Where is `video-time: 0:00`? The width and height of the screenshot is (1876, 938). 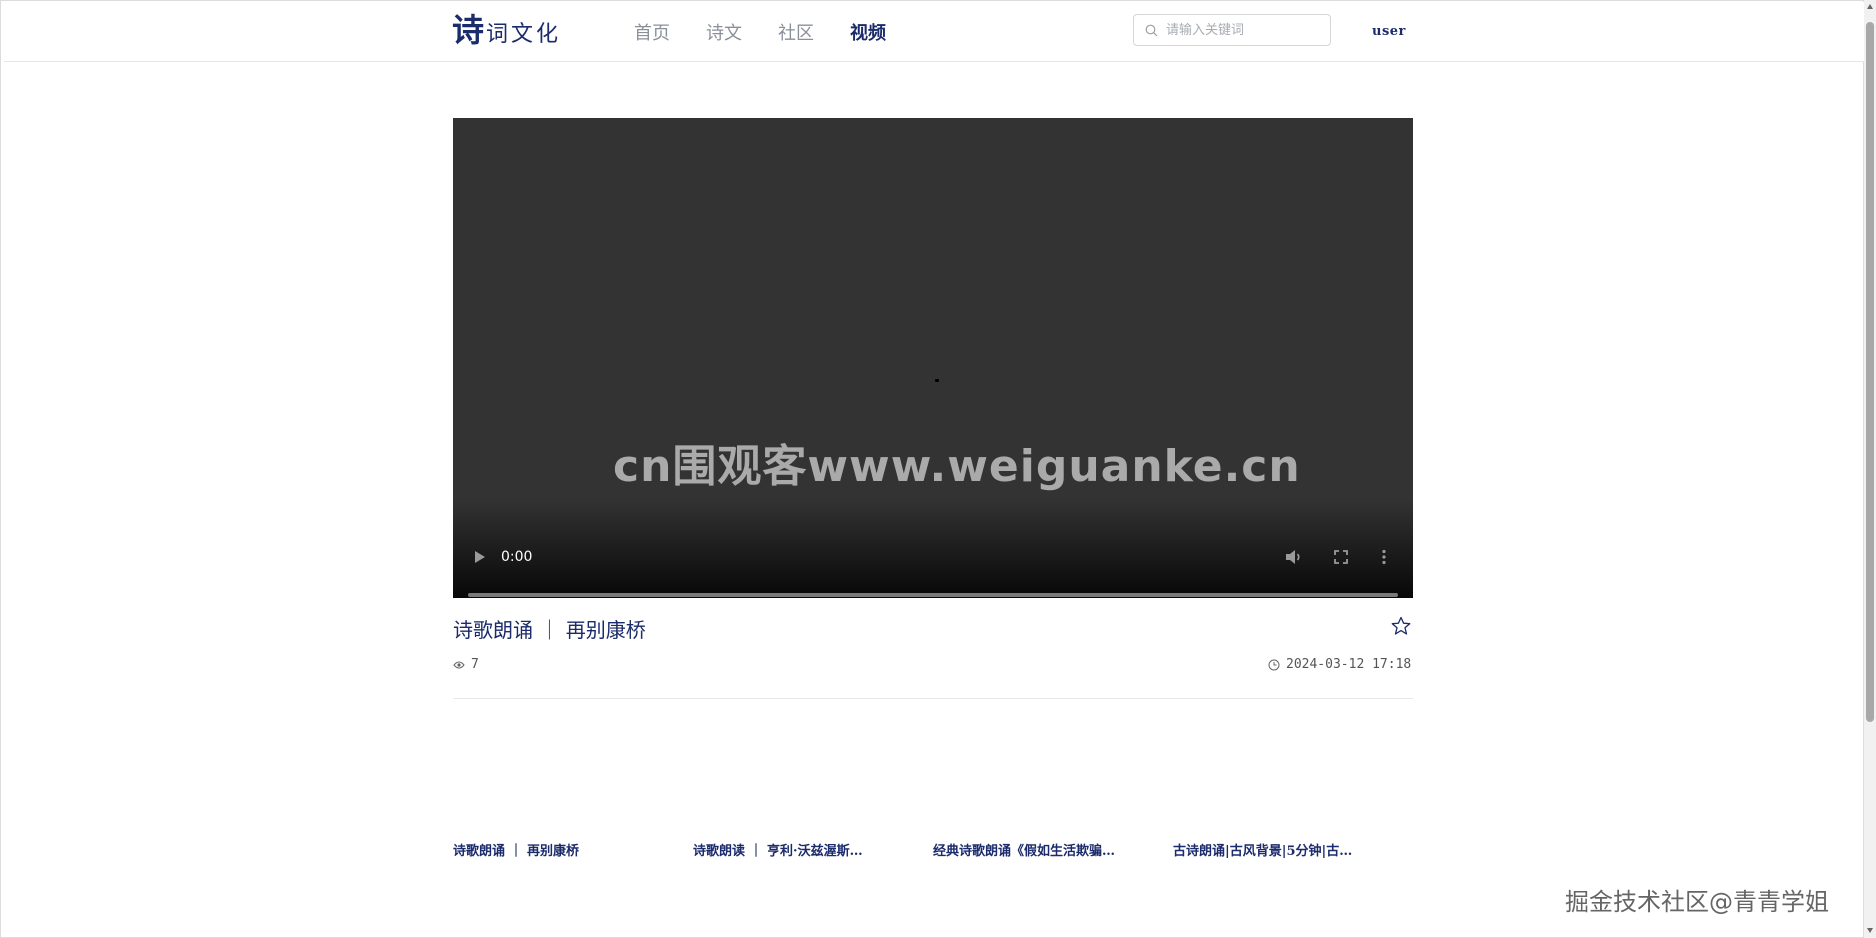 video-time: 0:00 is located at coordinates (517, 557).